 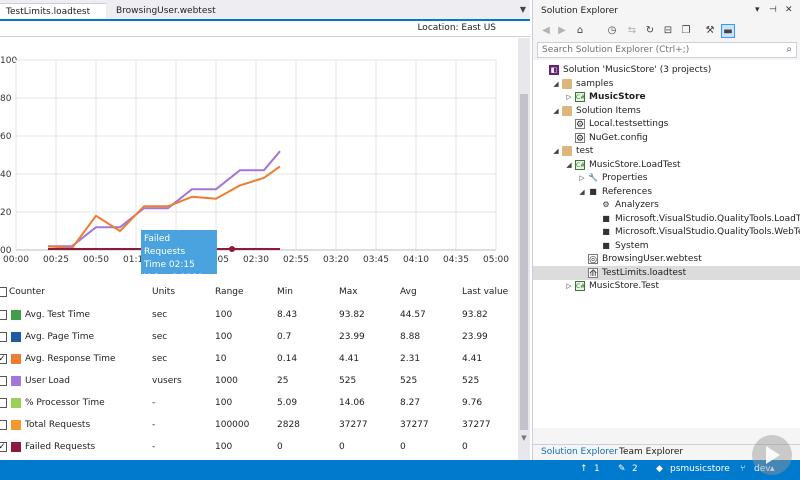 What do you see at coordinates (789, 49) in the screenshot?
I see `search-icon: ⌕` at bounding box center [789, 49].